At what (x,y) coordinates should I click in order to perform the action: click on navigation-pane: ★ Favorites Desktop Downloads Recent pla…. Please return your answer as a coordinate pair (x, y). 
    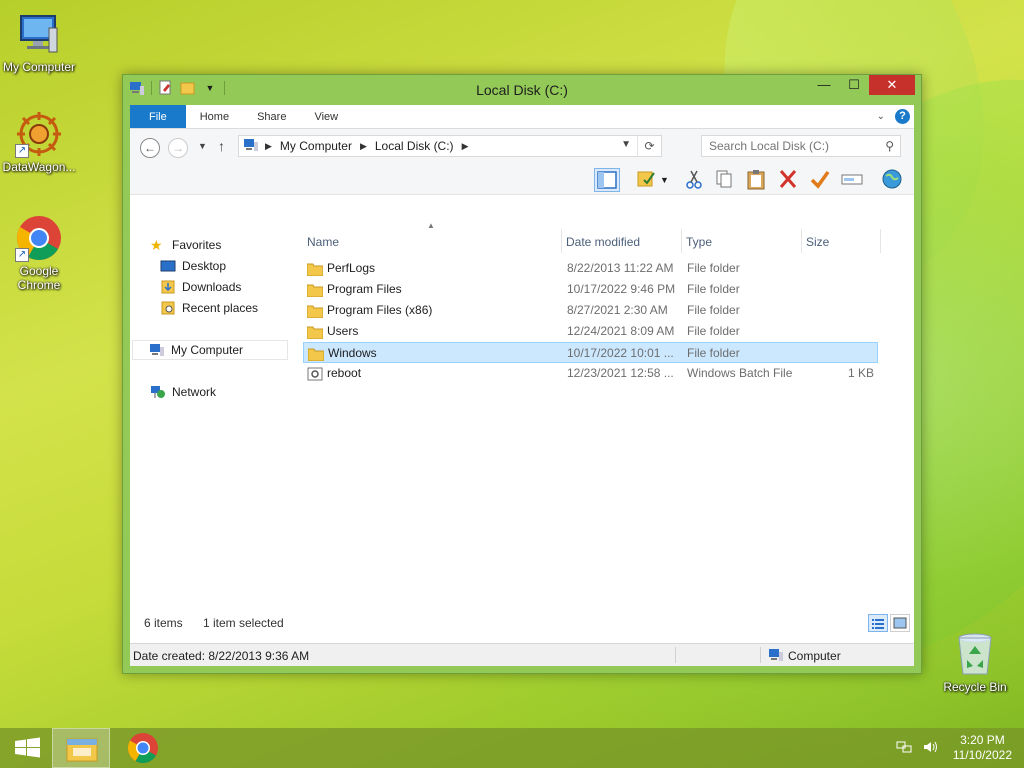
    Looking at the image, I should click on (213, 417).